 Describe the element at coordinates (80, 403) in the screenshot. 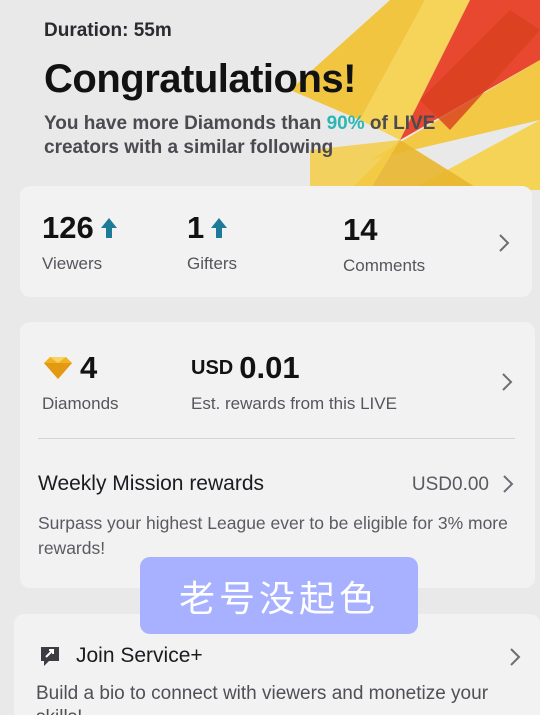

I see `diamonds-label: Diamonds` at that location.